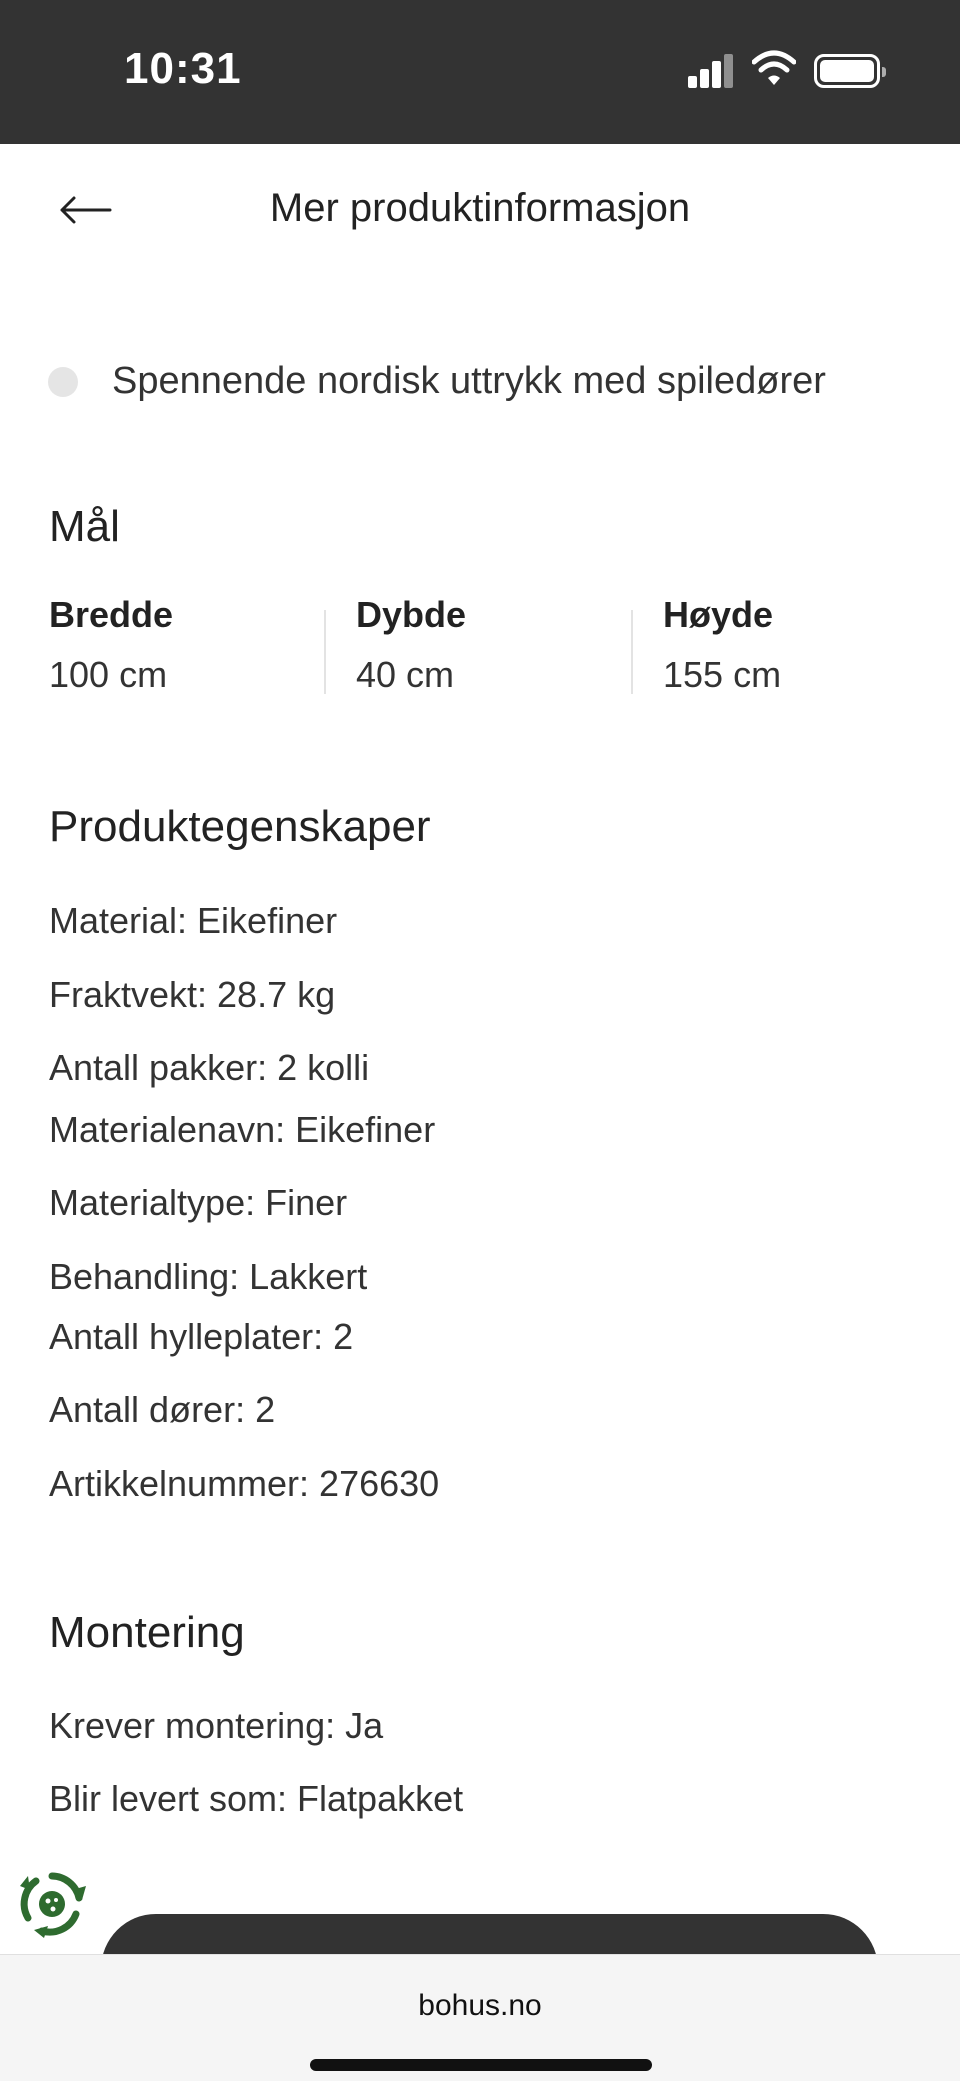 This screenshot has width=960, height=2081. I want to click on bullet-dot-icon, so click(63, 381).